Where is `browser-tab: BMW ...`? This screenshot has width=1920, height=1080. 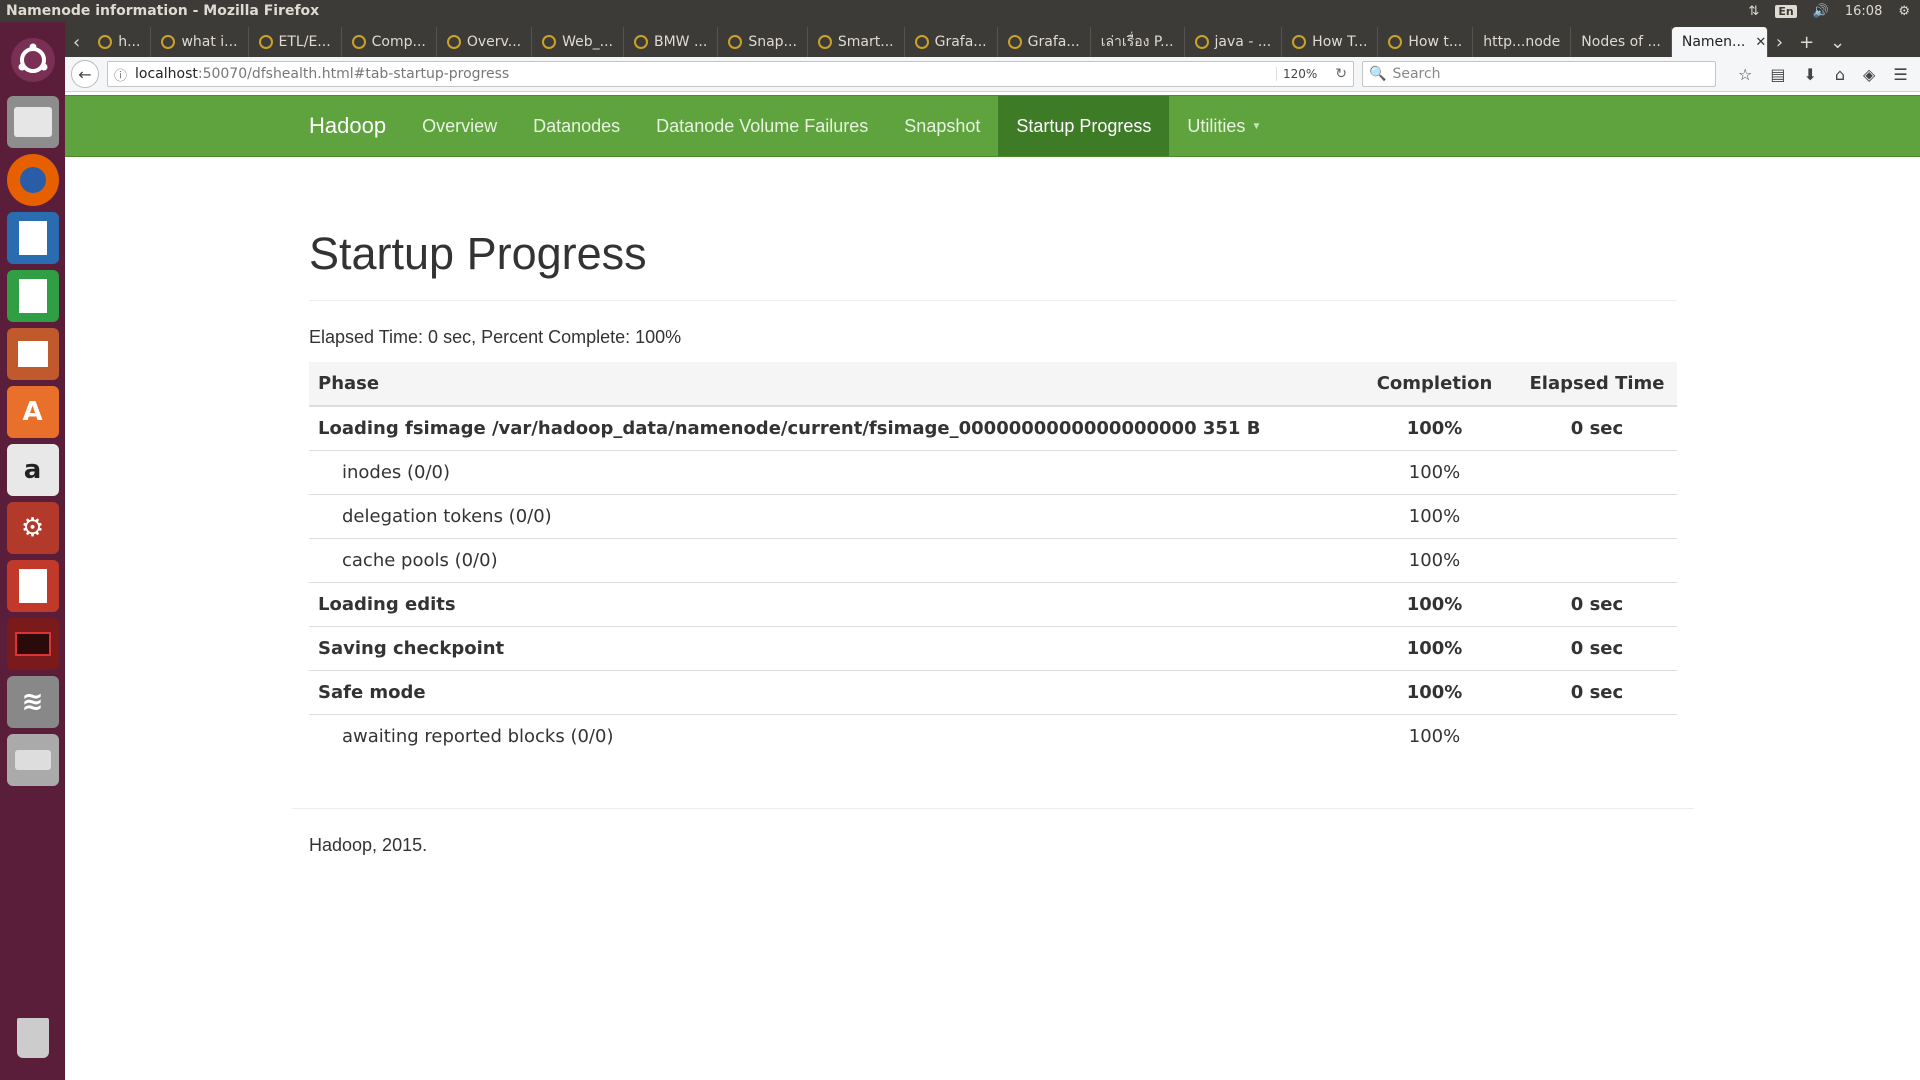
browser-tab: BMW ... is located at coordinates (671, 42).